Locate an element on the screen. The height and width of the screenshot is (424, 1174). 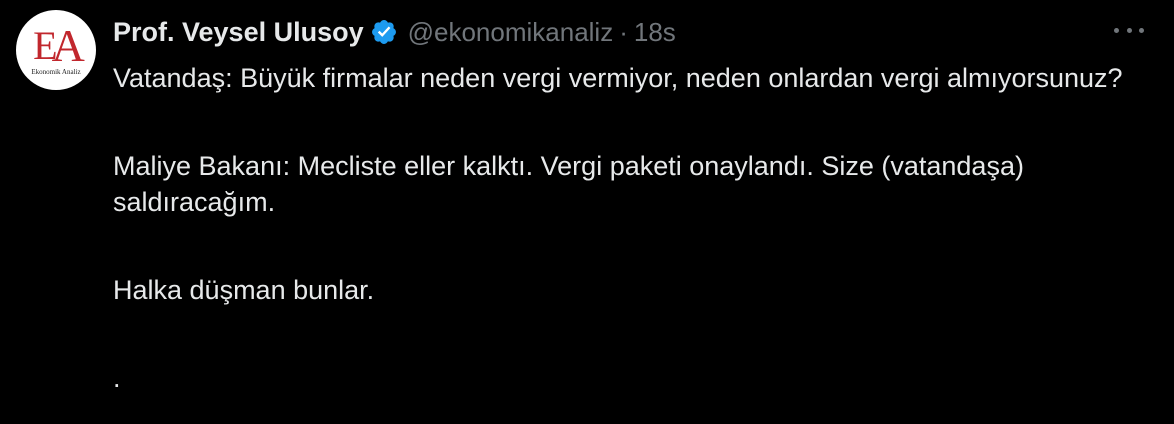
author-display-name: Prof. Veysel Ulusoy is located at coordinates (238, 32).